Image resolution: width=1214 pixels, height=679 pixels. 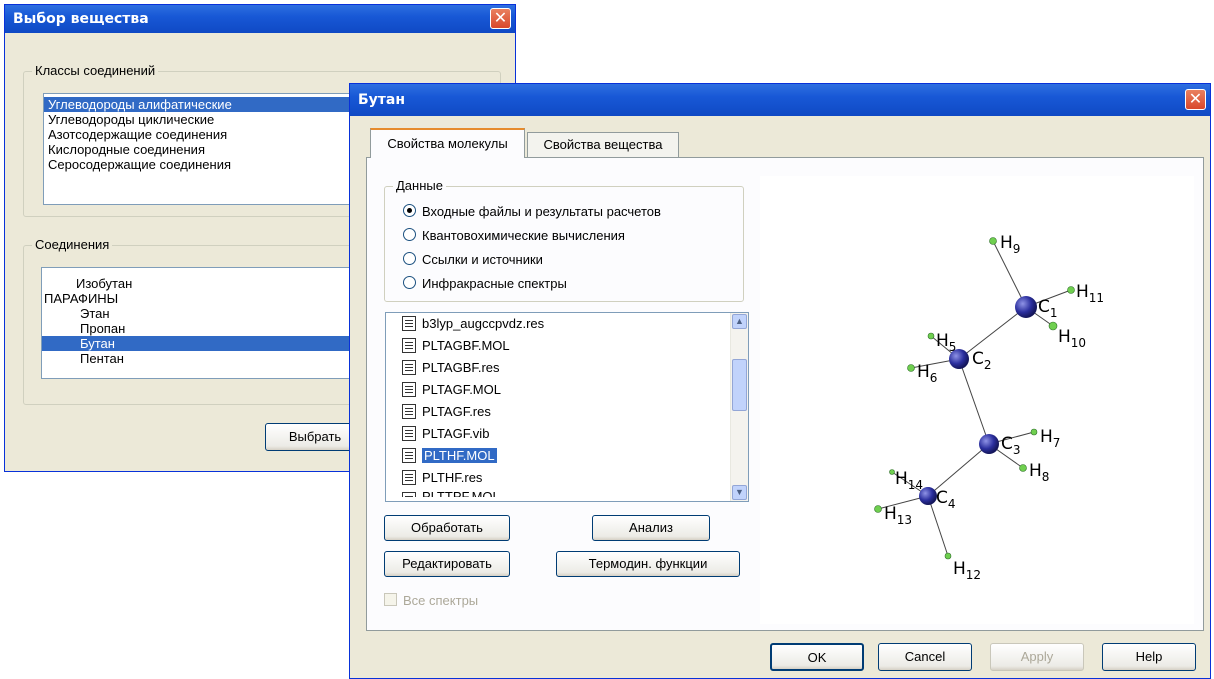 I want to click on all-spectra-checkbox: Все спектры, so click(x=431, y=601).